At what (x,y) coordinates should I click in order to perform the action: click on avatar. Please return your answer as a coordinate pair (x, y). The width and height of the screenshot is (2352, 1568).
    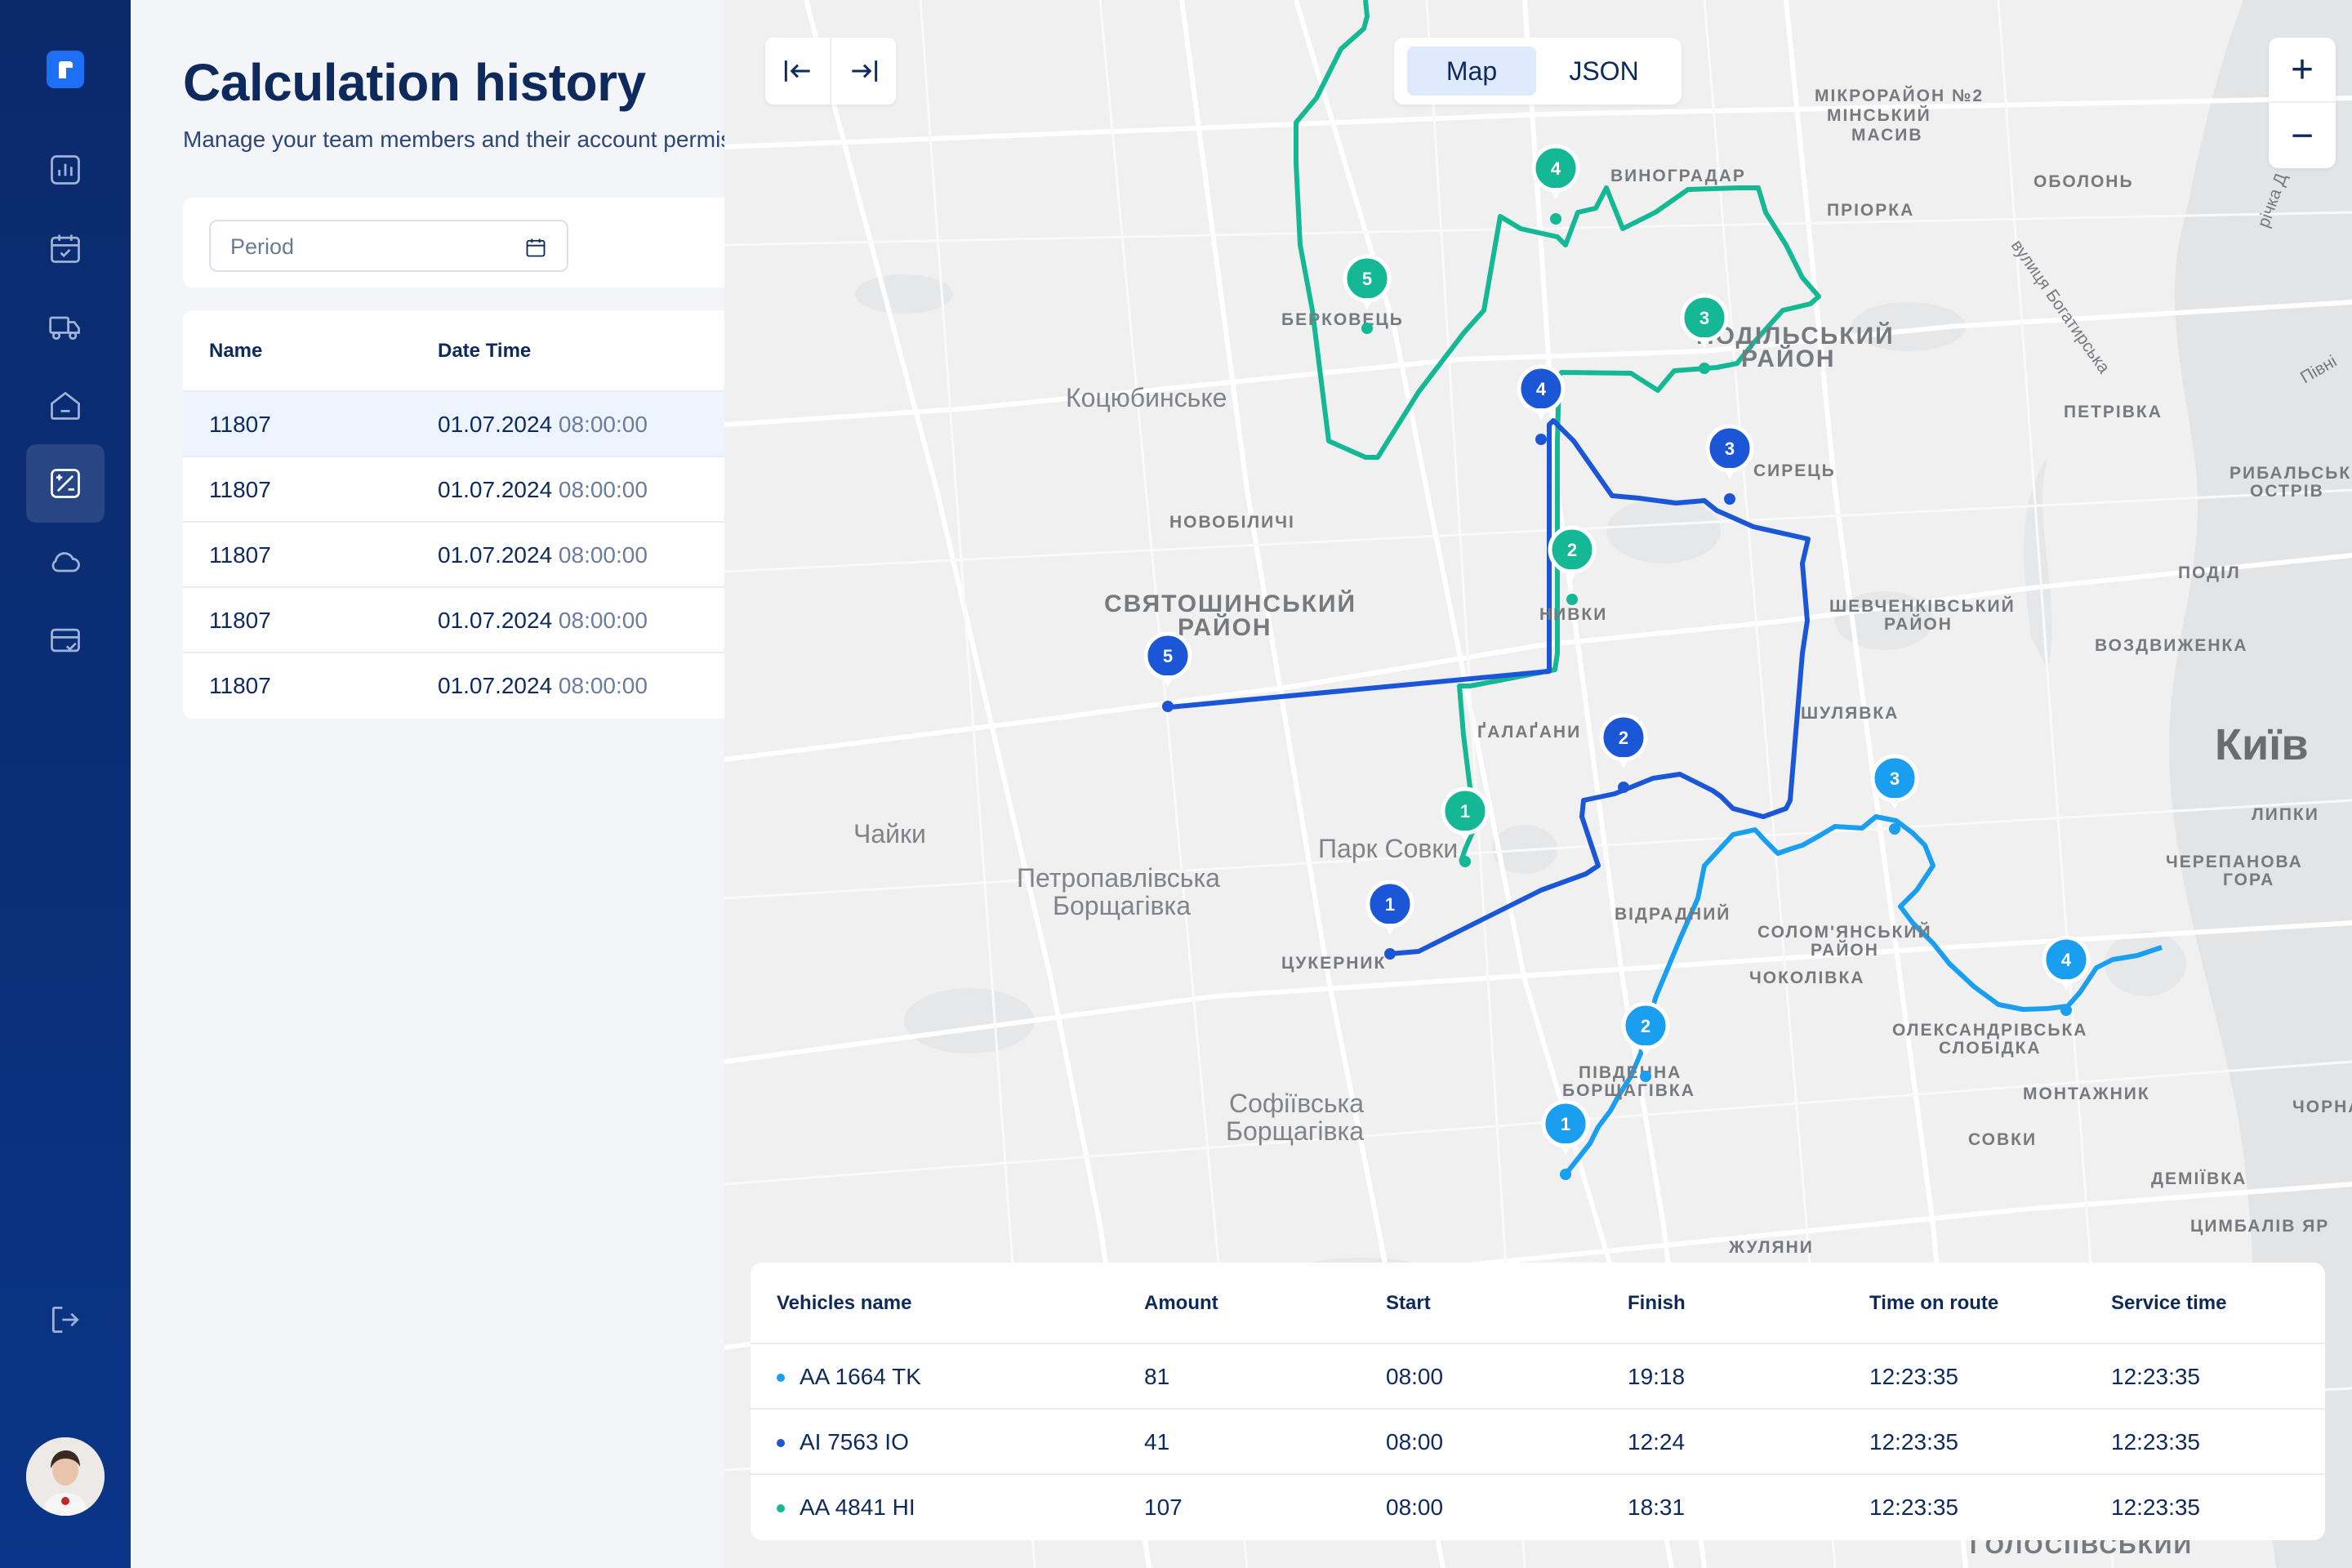
    Looking at the image, I should click on (65, 1476).